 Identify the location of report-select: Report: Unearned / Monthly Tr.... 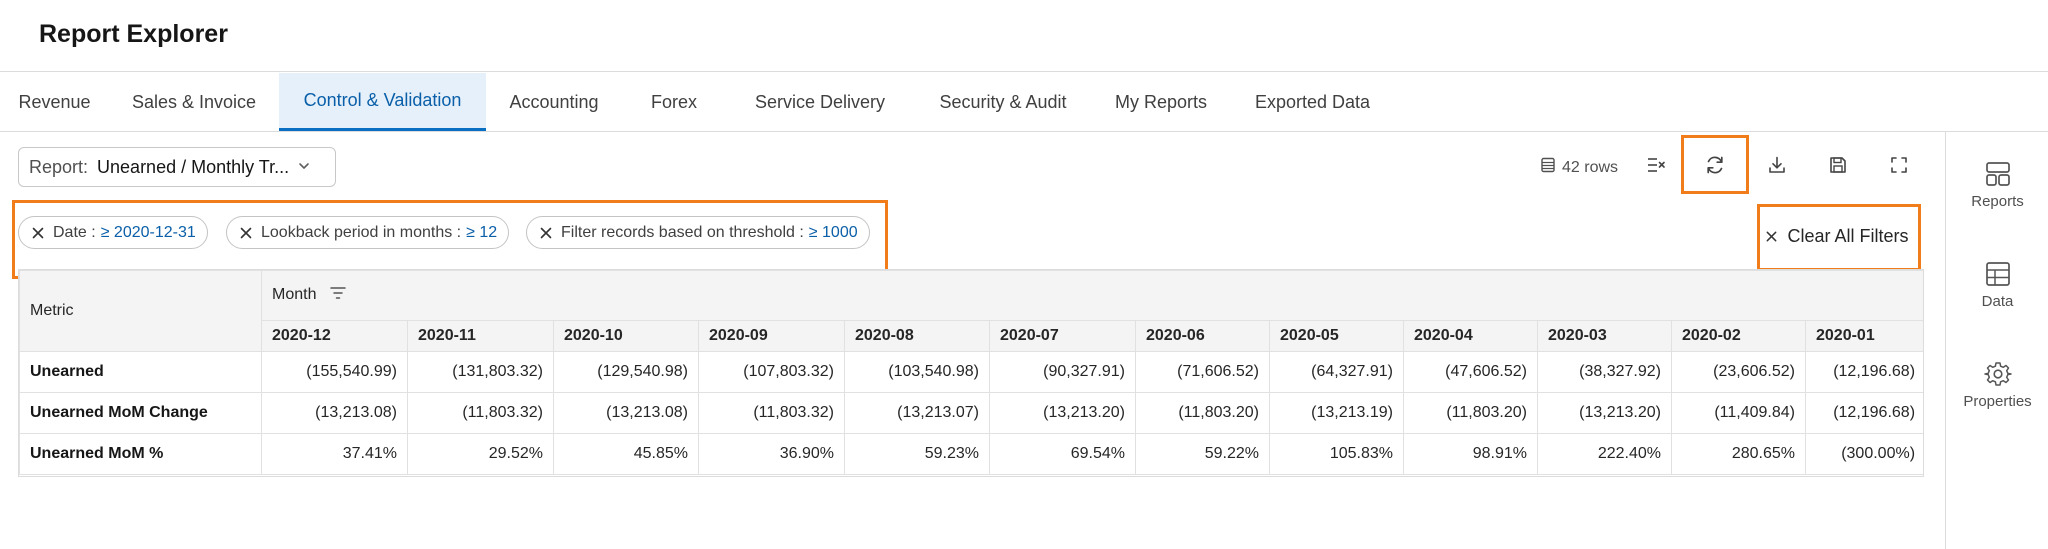
(177, 167).